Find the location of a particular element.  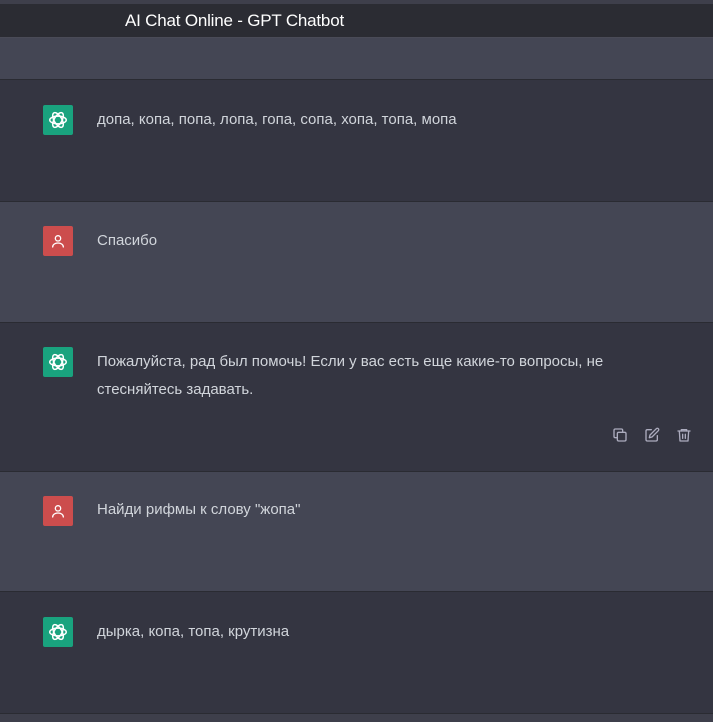

trash-icon is located at coordinates (684, 435).